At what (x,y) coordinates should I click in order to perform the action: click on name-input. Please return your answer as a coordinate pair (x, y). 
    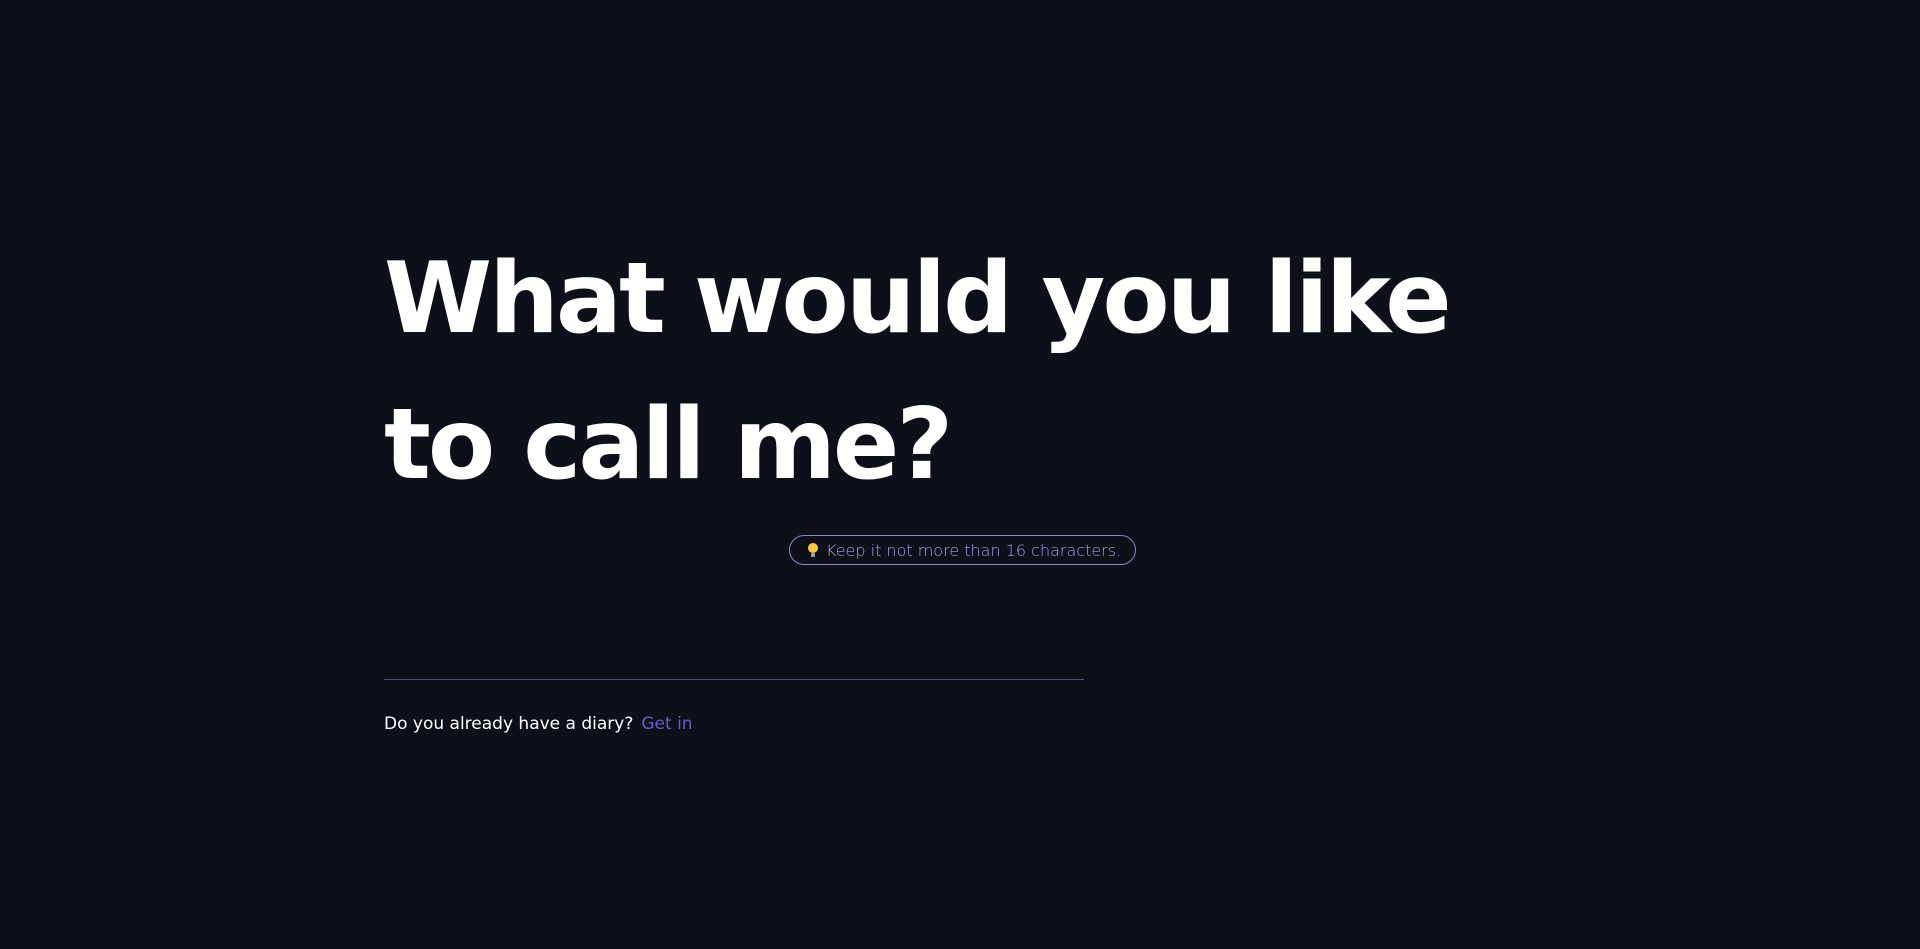
    Looking at the image, I should click on (734, 655).